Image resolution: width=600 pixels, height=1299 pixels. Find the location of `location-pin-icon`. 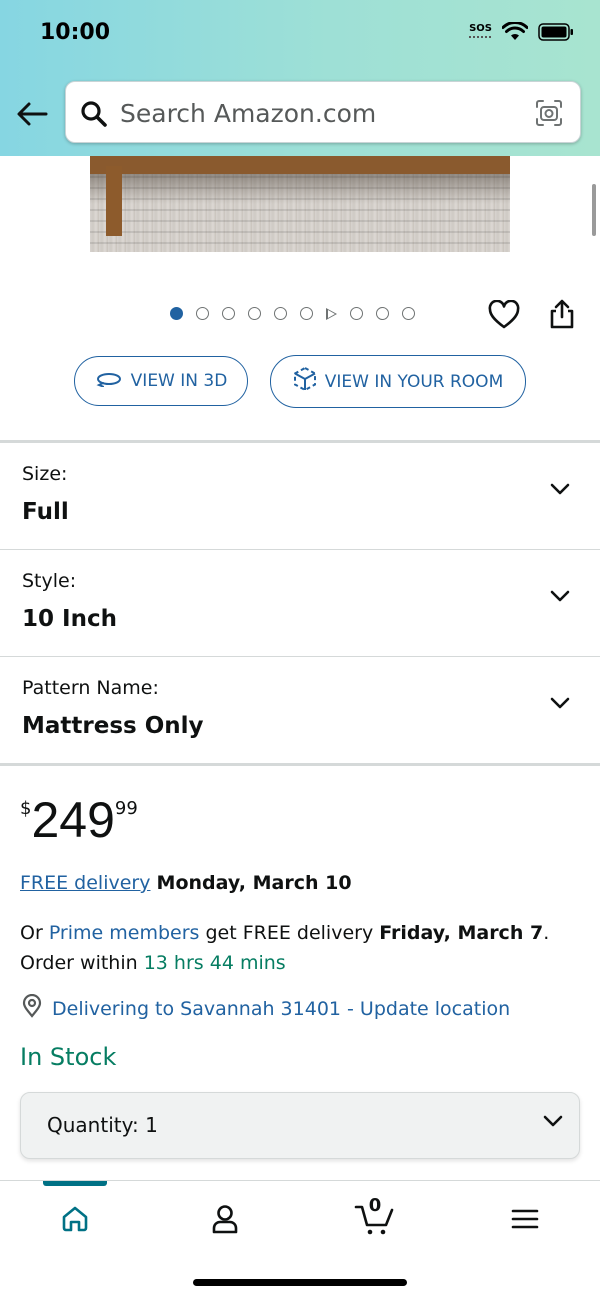

location-pin-icon is located at coordinates (32, 1008).